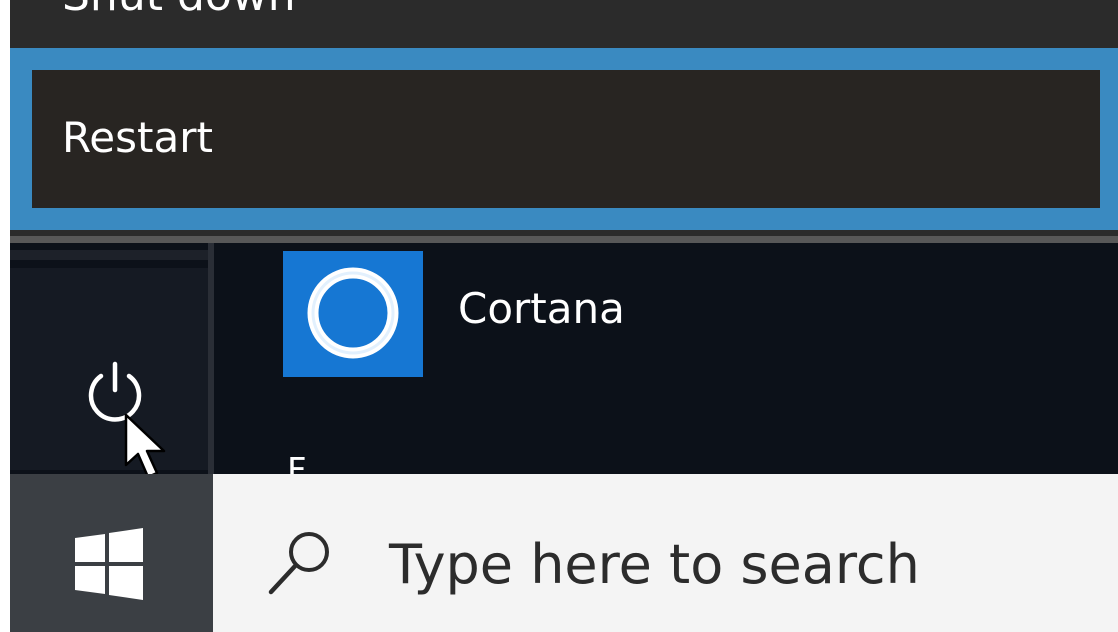 This screenshot has height=632, width=1118. I want to click on start-button, so click(111, 553).